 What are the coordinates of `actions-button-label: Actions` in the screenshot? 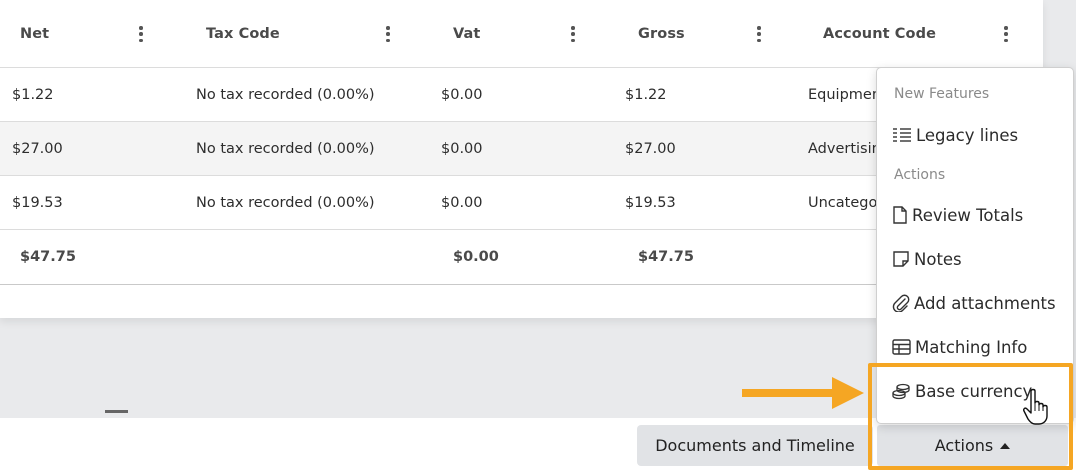 It's located at (964, 445).